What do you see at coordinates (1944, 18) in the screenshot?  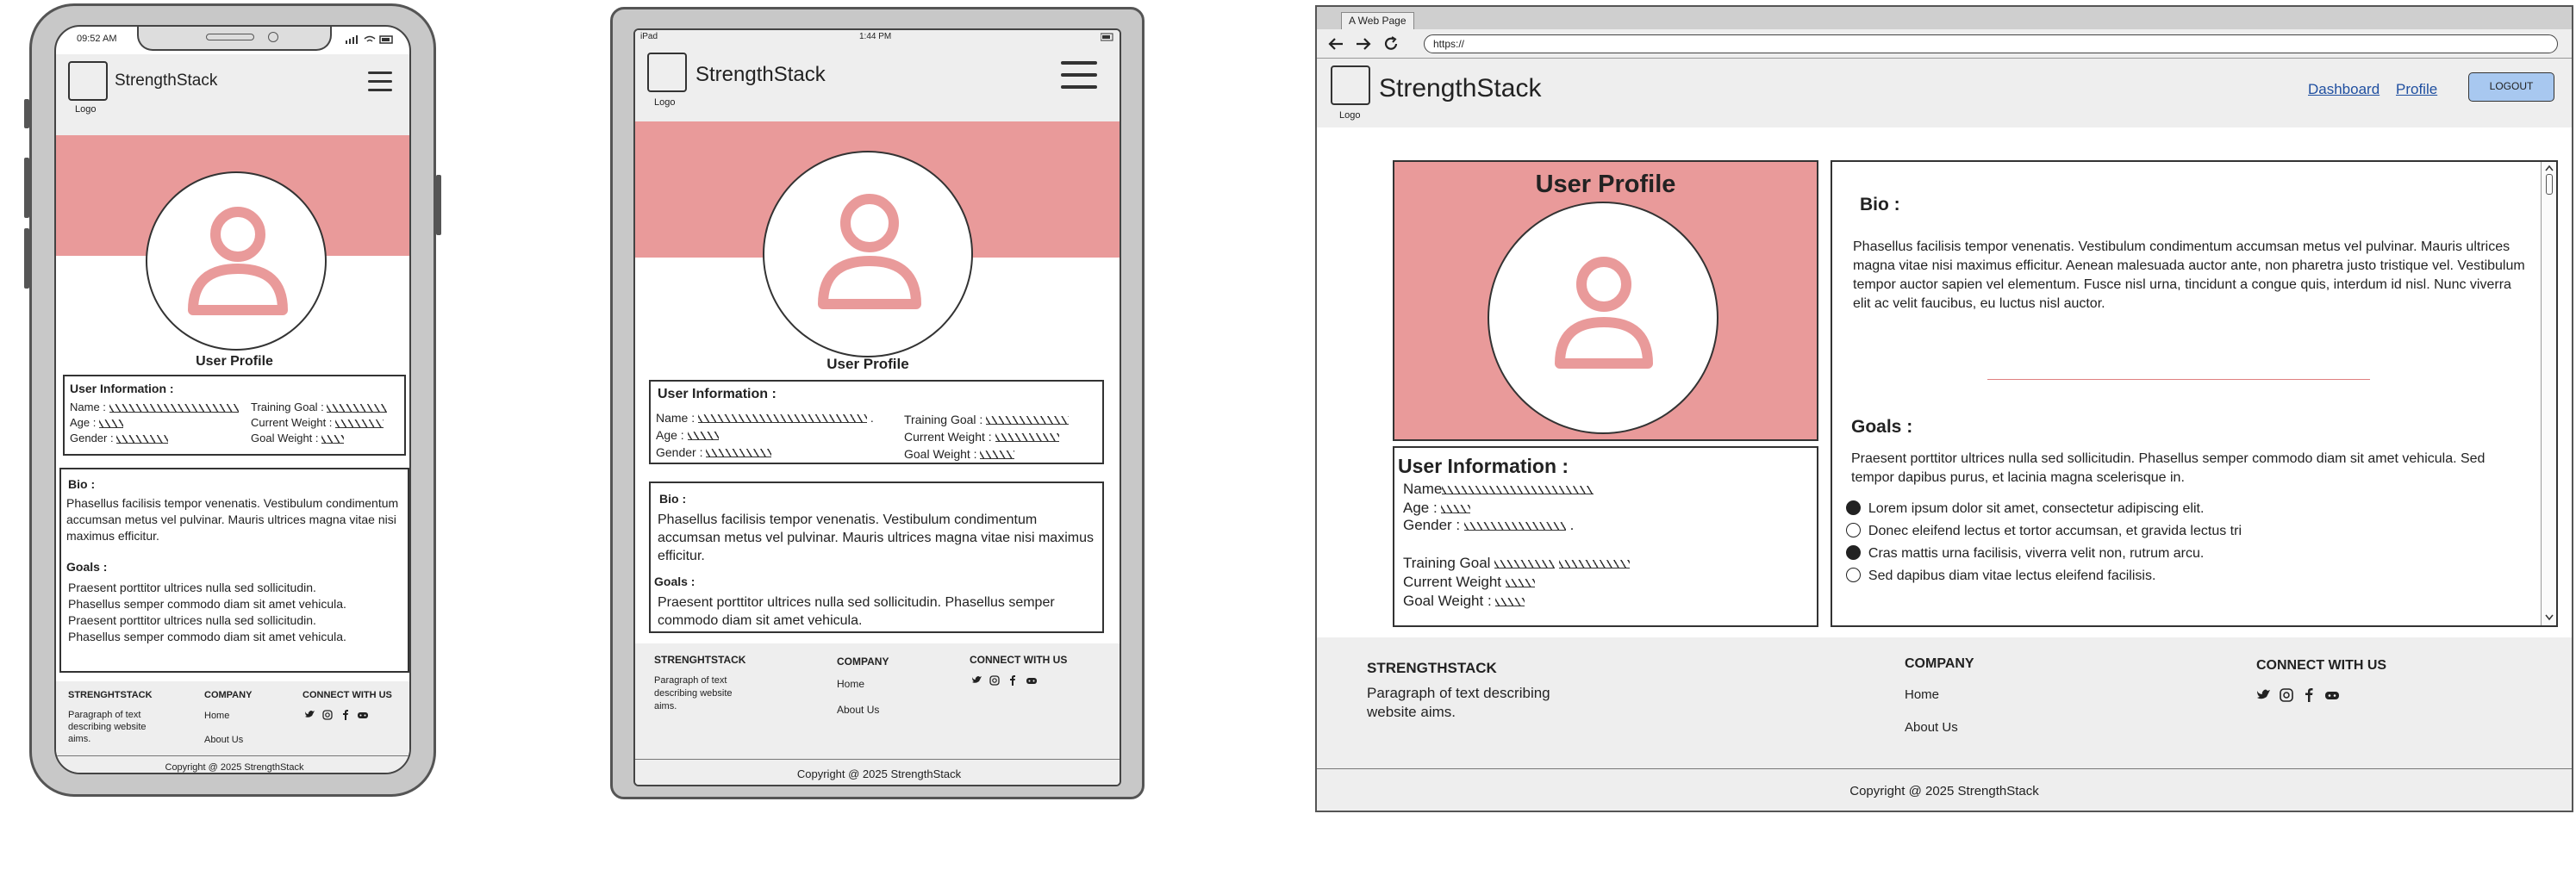 I see `tab-strip: A Web Page` at bounding box center [1944, 18].